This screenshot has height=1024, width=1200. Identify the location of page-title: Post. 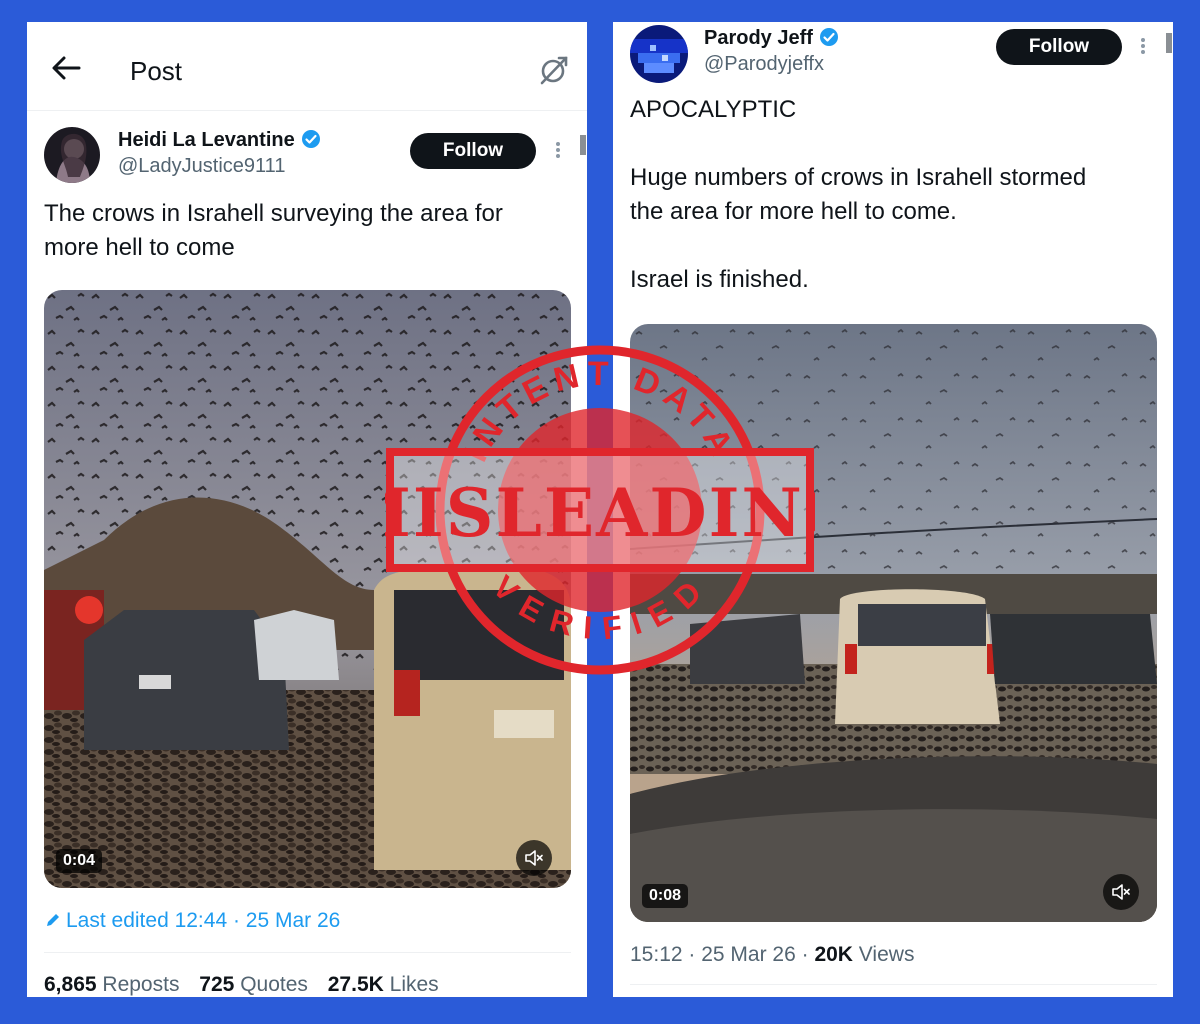
(156, 71).